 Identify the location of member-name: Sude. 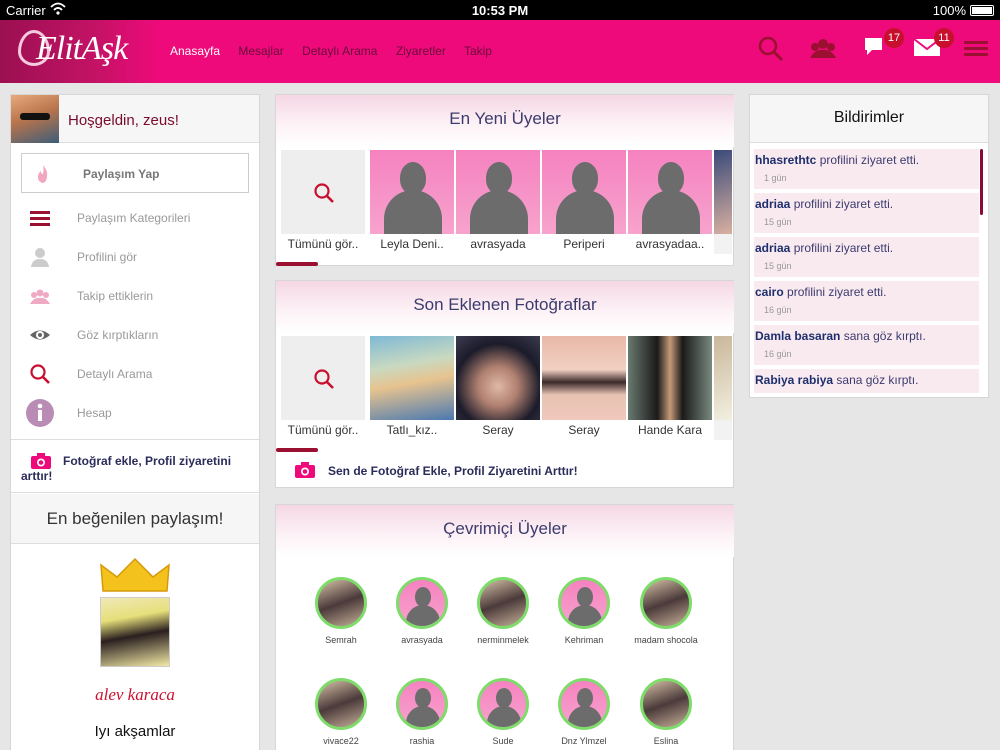
(503, 741).